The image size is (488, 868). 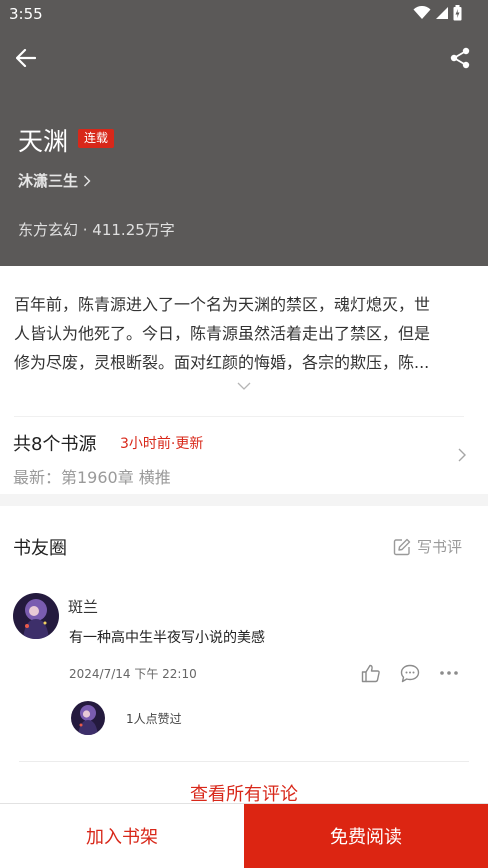 I want to click on bottom-action-bar: 加入书架 免费阅读, so click(x=244, y=835).